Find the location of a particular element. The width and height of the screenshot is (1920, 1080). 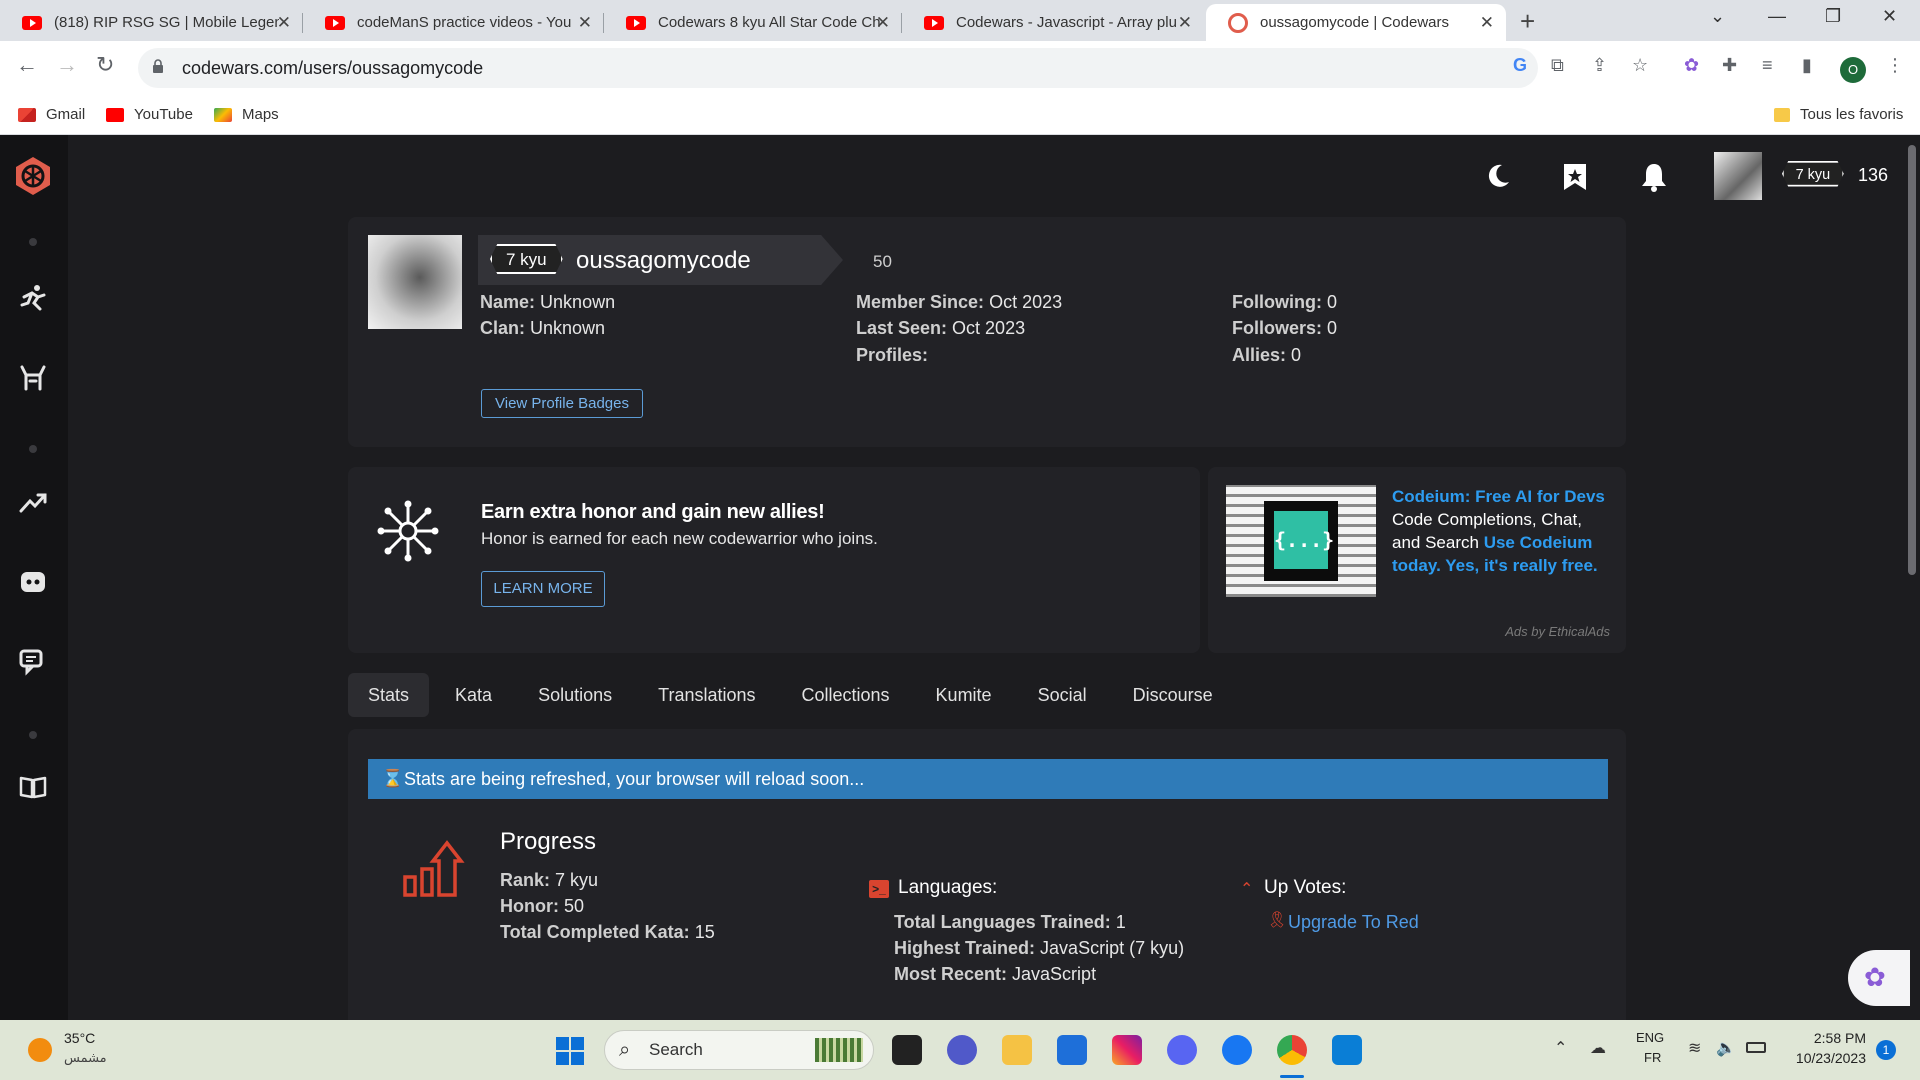

battery-icon is located at coordinates (1756, 1047).